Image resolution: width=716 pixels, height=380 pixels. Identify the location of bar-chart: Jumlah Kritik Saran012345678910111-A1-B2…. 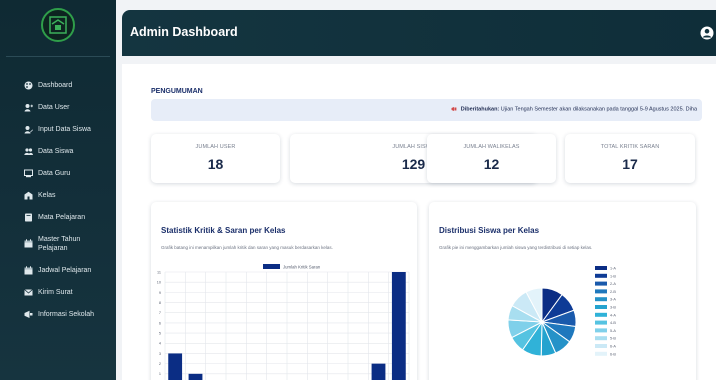
(283, 322).